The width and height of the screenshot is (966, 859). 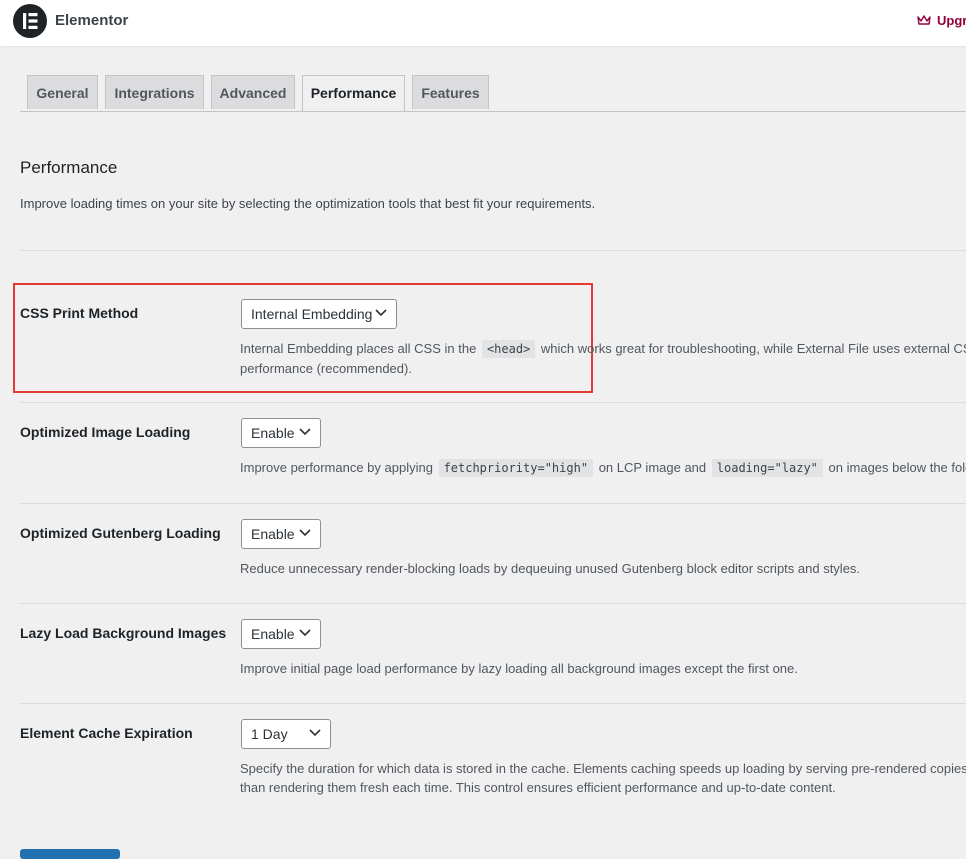 I want to click on save-changes-button, so click(x=70, y=854).